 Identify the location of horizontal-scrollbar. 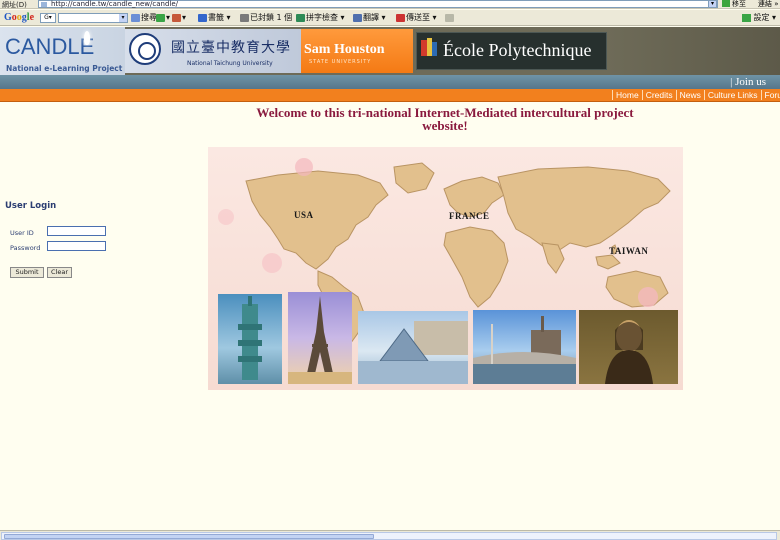
(389, 536).